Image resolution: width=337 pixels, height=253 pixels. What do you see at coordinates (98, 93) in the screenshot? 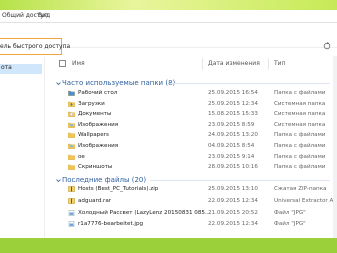
I see `item-name: Рабочий стол` at bounding box center [98, 93].